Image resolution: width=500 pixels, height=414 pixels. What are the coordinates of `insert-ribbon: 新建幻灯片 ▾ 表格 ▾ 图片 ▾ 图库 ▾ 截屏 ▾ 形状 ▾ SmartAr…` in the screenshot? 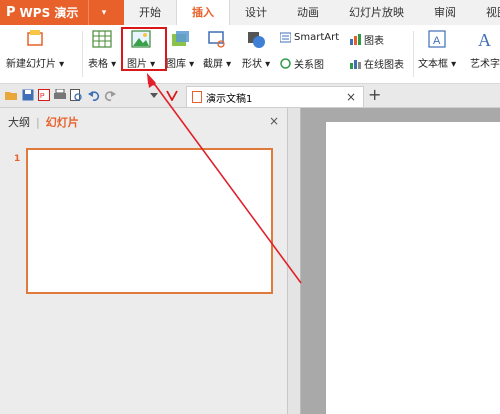 It's located at (250, 54).